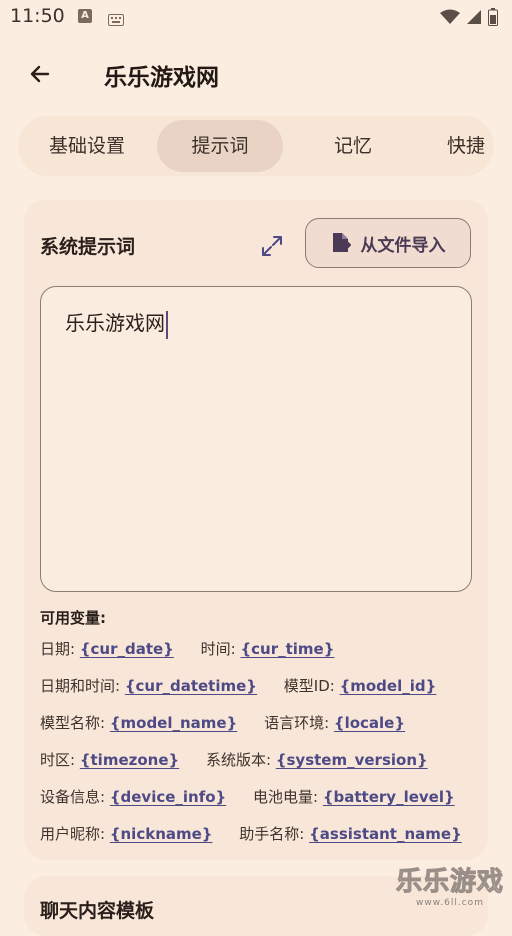 The image size is (512, 936). I want to click on variable-item: 电池电量: {battery_level}, so click(354, 796).